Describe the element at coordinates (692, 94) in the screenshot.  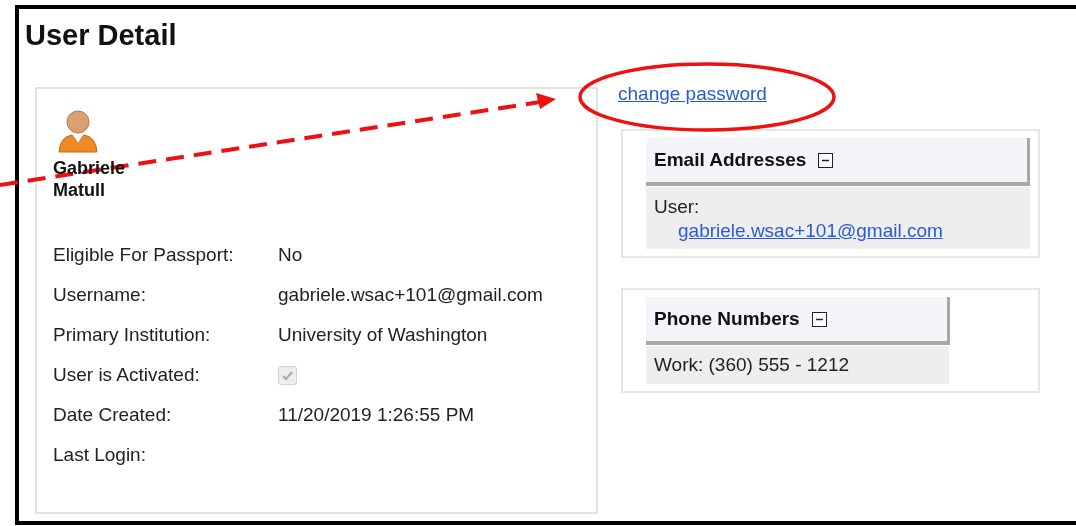
I see `change-password-link: change password` at that location.